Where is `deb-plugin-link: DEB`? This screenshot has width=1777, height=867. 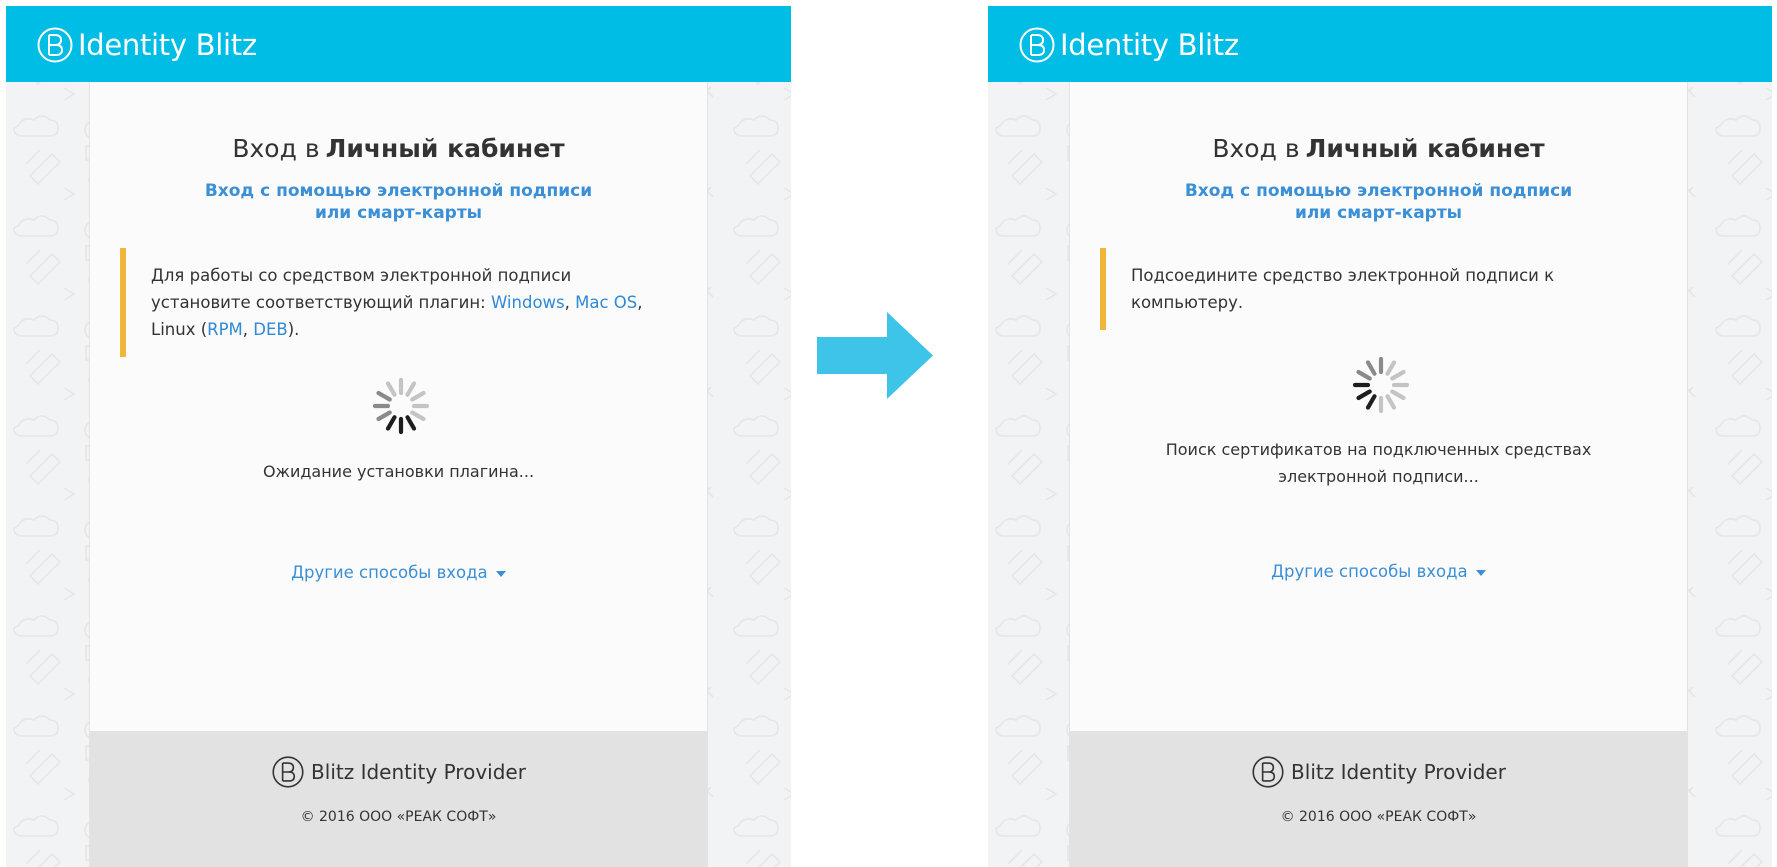
deb-plugin-link: DEB is located at coordinates (270, 329).